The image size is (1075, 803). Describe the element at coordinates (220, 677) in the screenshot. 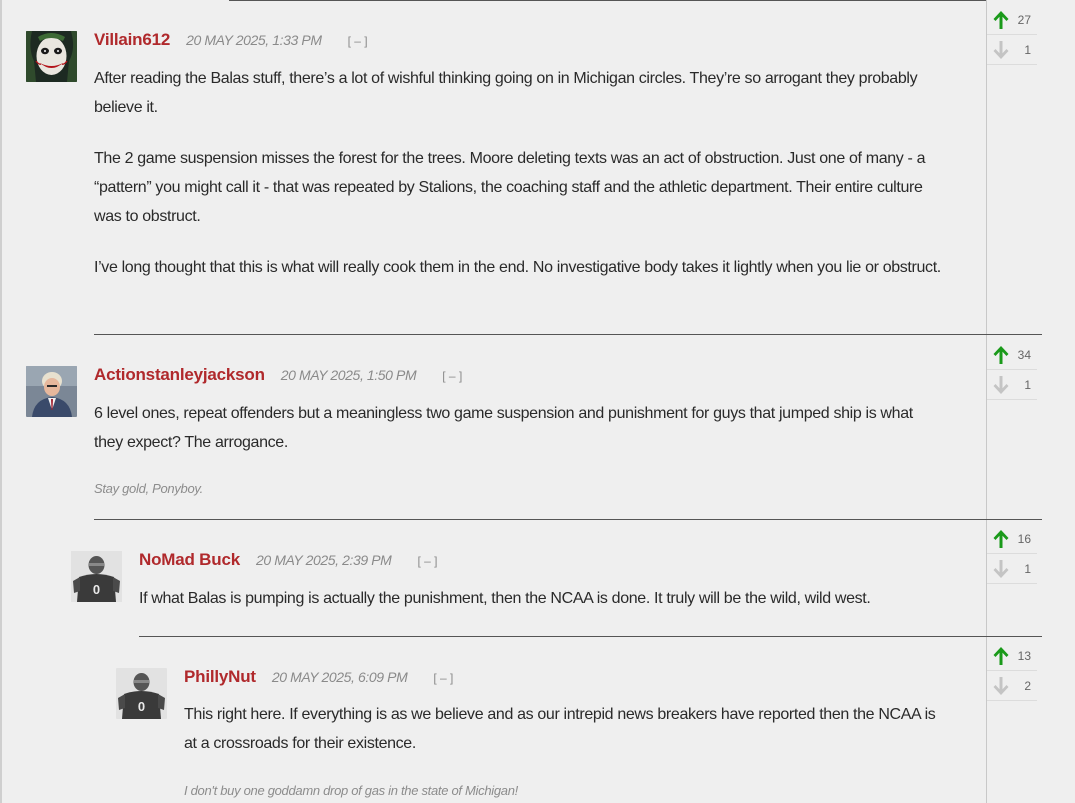

I see `author-name: PhillyNut` at that location.